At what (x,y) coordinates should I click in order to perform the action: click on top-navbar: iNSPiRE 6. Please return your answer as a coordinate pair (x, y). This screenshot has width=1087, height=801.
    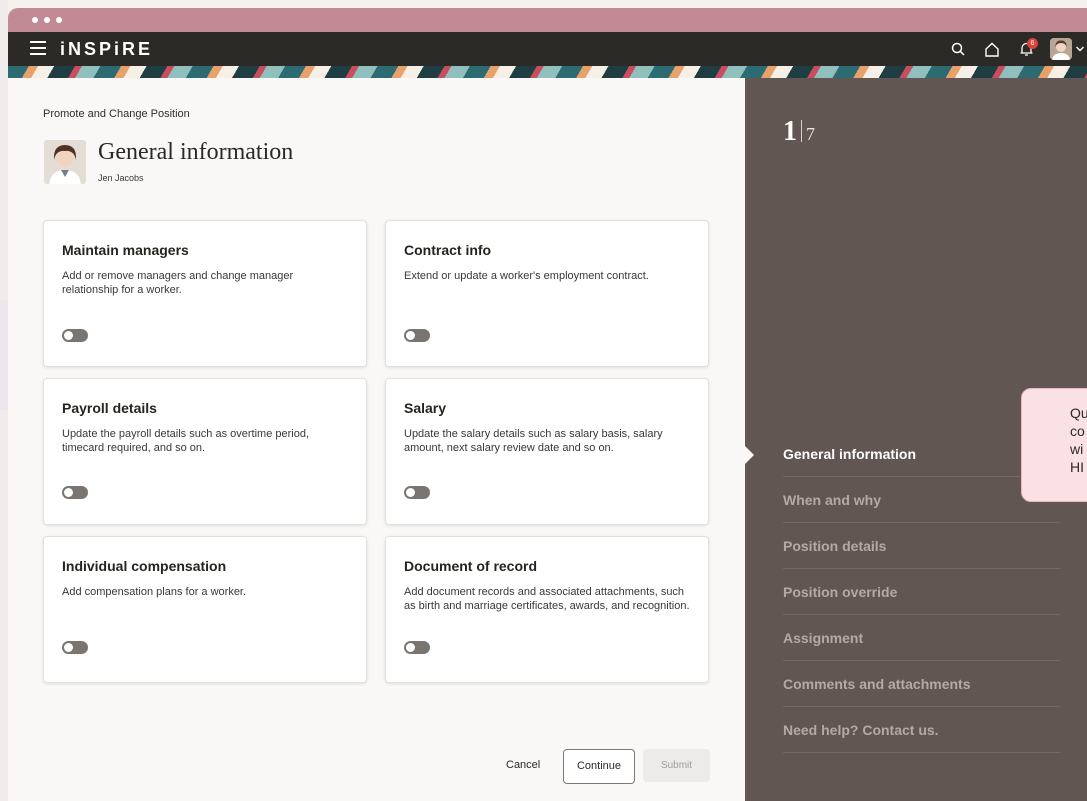
    Looking at the image, I should click on (547, 49).